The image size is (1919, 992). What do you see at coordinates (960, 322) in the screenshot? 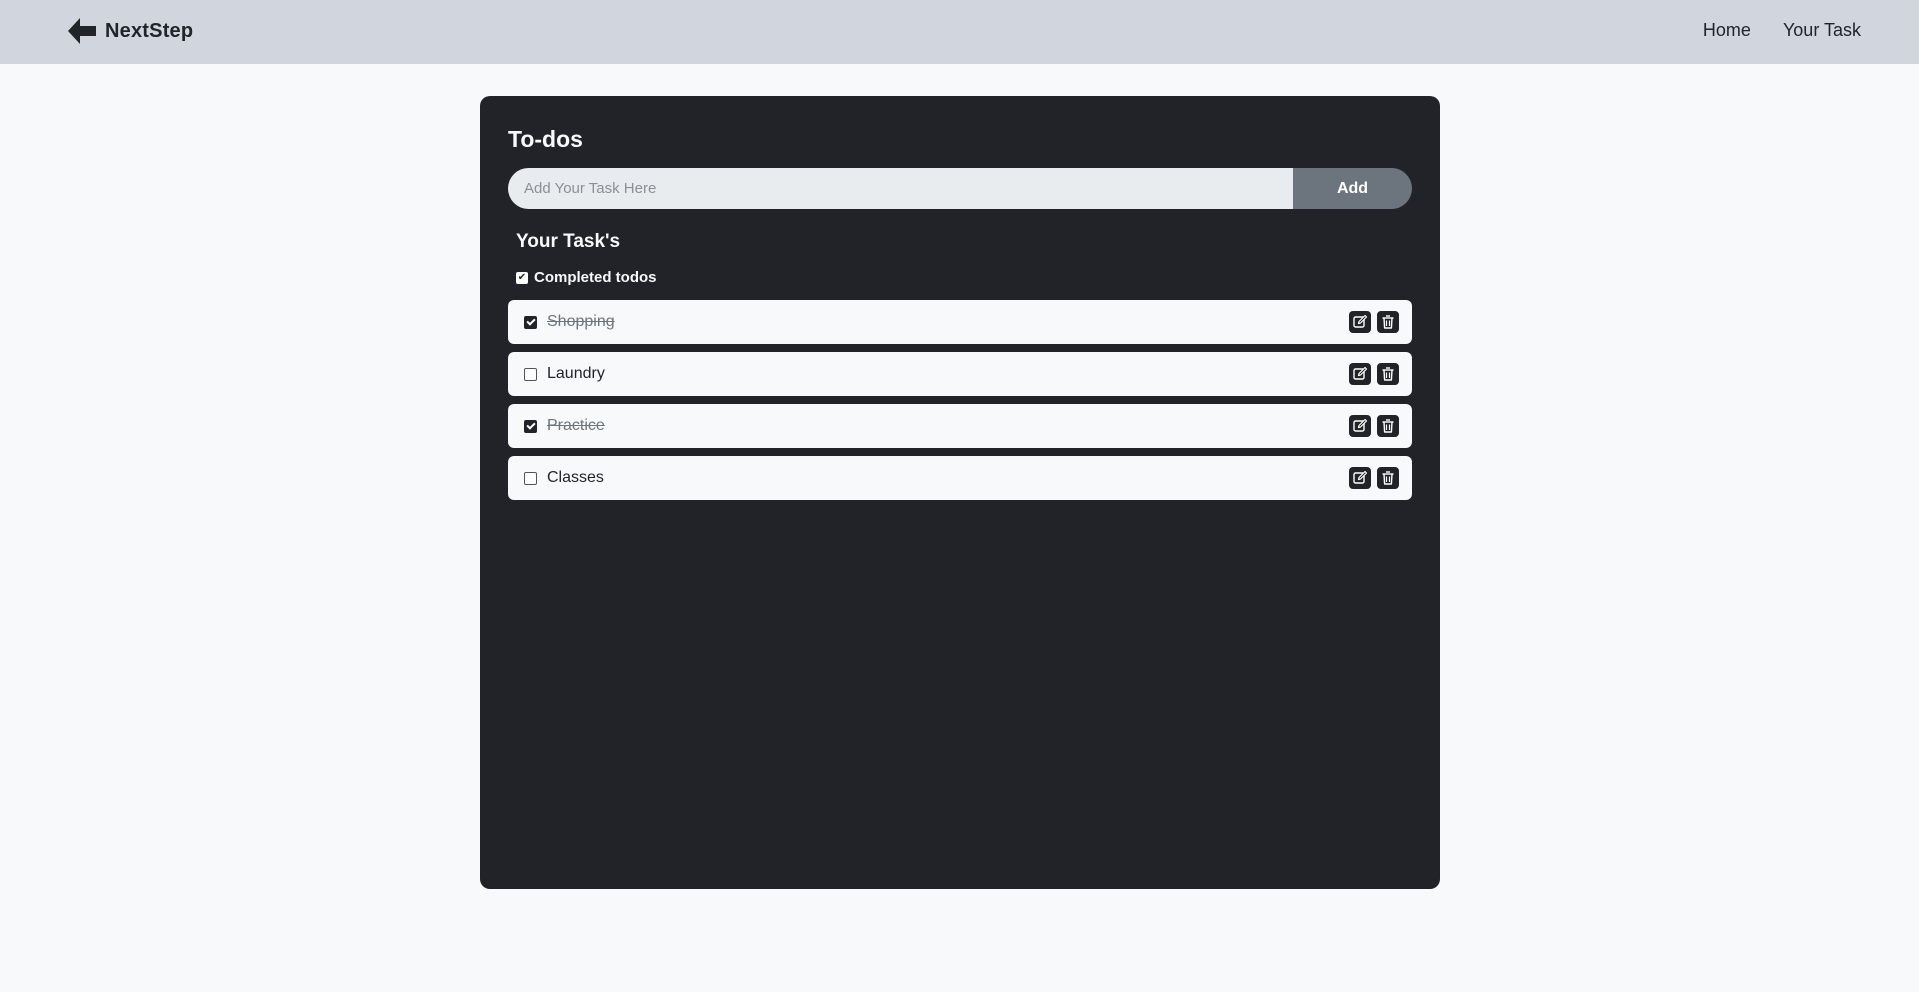
I see `todo-item: Shopping` at bounding box center [960, 322].